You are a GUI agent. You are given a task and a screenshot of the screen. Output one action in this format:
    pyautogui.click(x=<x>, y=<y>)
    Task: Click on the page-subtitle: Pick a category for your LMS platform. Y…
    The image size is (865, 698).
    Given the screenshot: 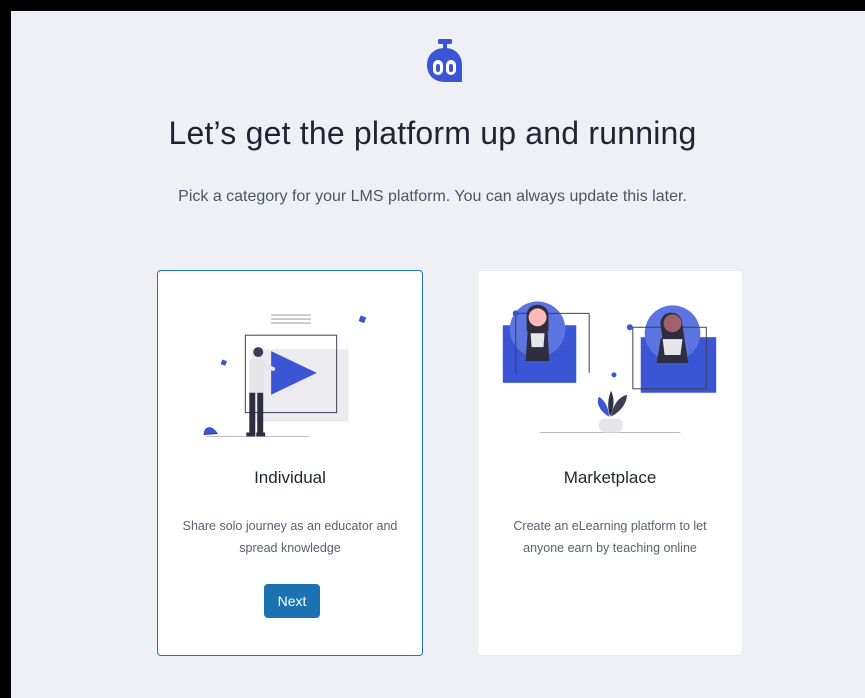 What is the action you would take?
    pyautogui.click(x=432, y=196)
    